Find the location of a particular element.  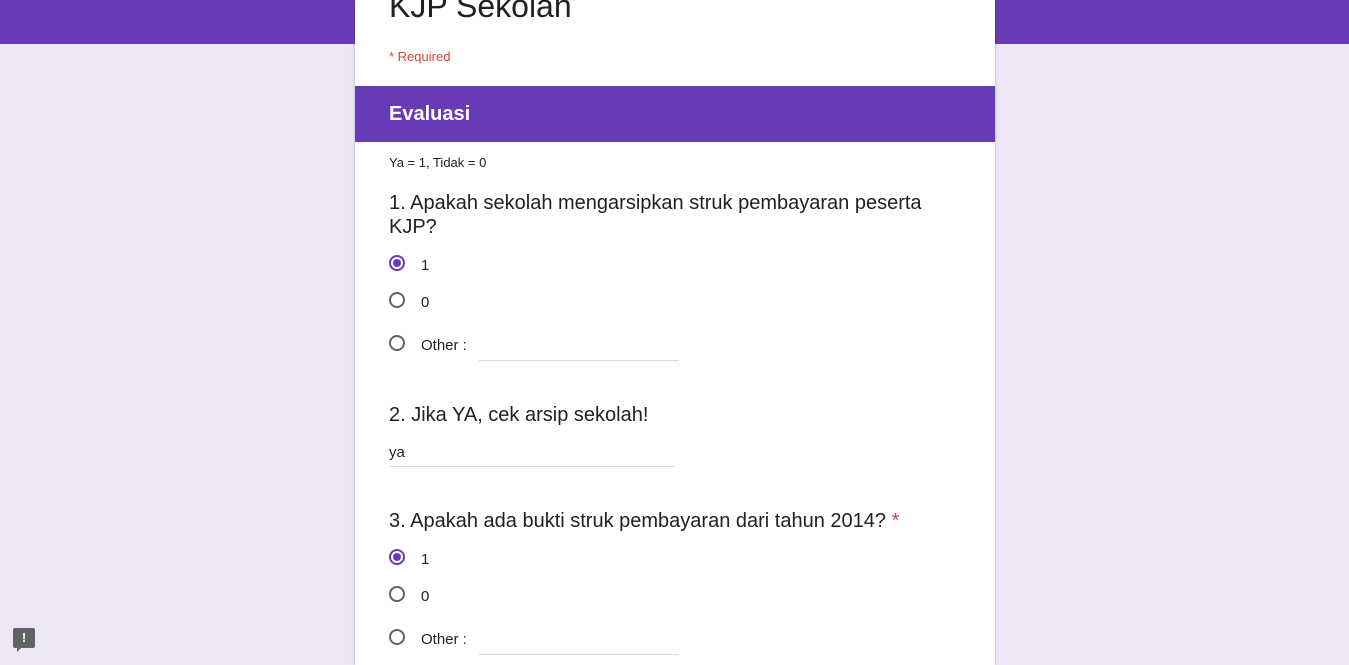

q3-option-1-radio is located at coordinates (397, 557).